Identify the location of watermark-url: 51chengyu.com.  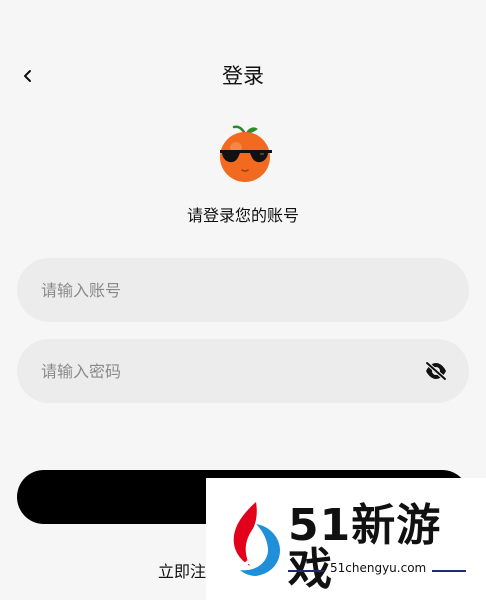
(378, 568).